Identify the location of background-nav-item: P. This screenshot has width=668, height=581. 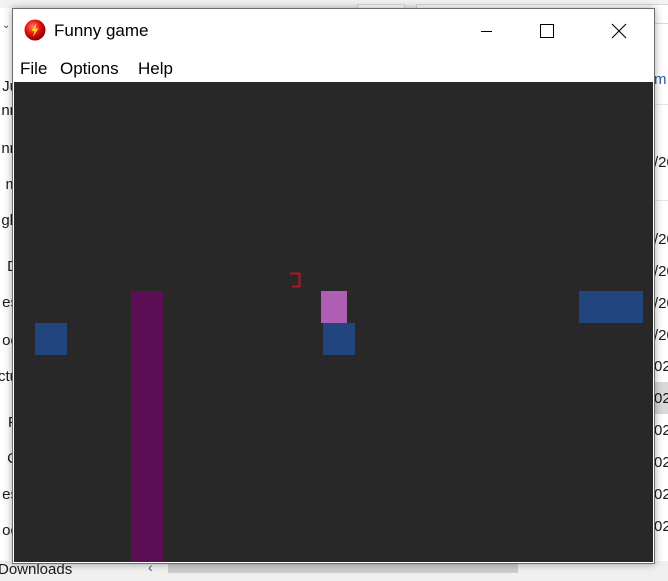
(6, 422).